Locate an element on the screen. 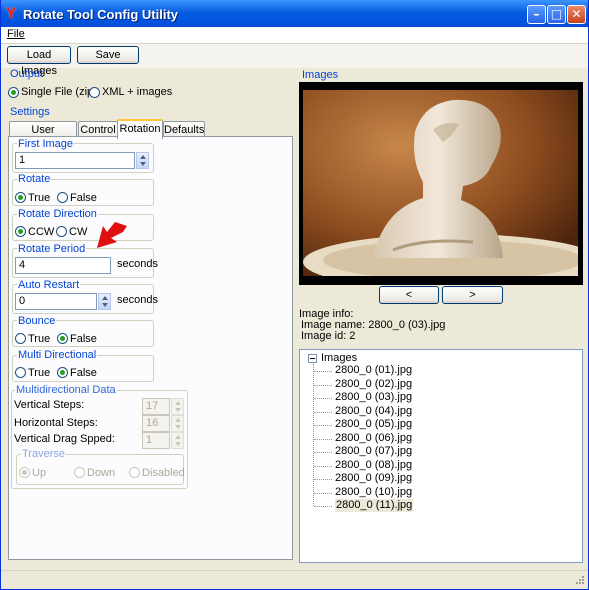 This screenshot has width=589, height=590. tree-file-item: 2800_0 (06).jpg is located at coordinates (373, 438).